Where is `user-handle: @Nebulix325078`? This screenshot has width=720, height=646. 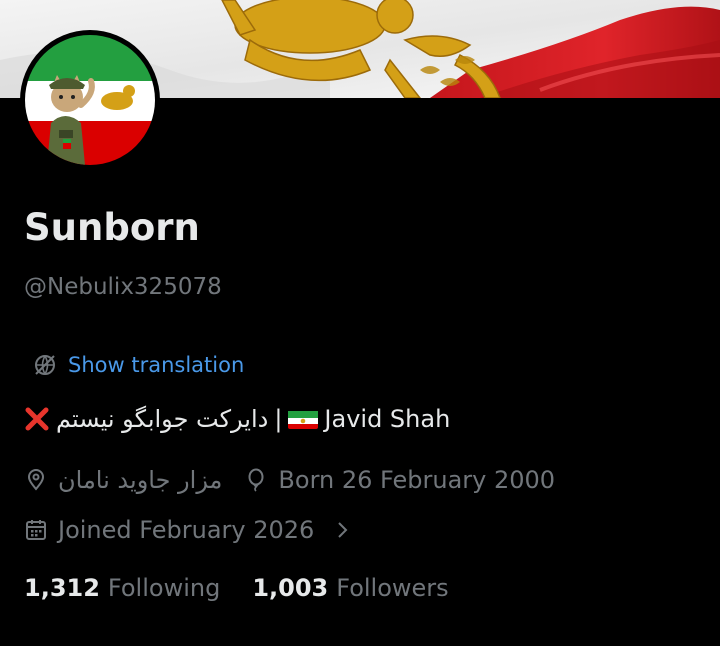
user-handle: @Nebulix325078 is located at coordinates (123, 287).